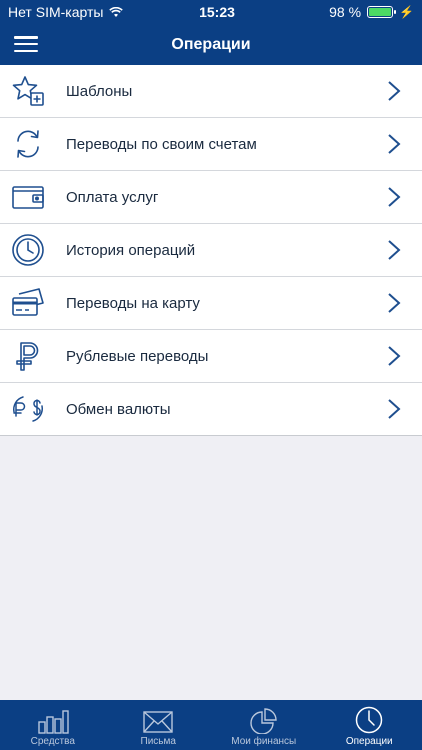  What do you see at coordinates (28, 303) in the screenshot?
I see `cards-icon` at bounding box center [28, 303].